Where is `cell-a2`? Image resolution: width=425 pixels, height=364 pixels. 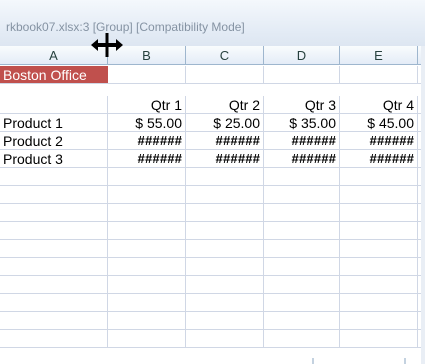 cell-a2 is located at coordinates (54, 105).